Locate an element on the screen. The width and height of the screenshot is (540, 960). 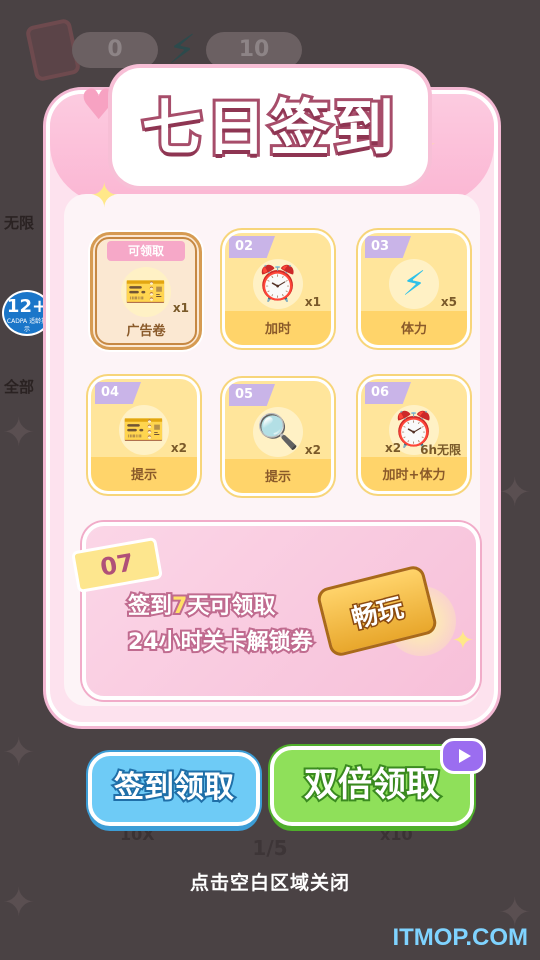
reward-name: 加时+体力 is located at coordinates (414, 475).